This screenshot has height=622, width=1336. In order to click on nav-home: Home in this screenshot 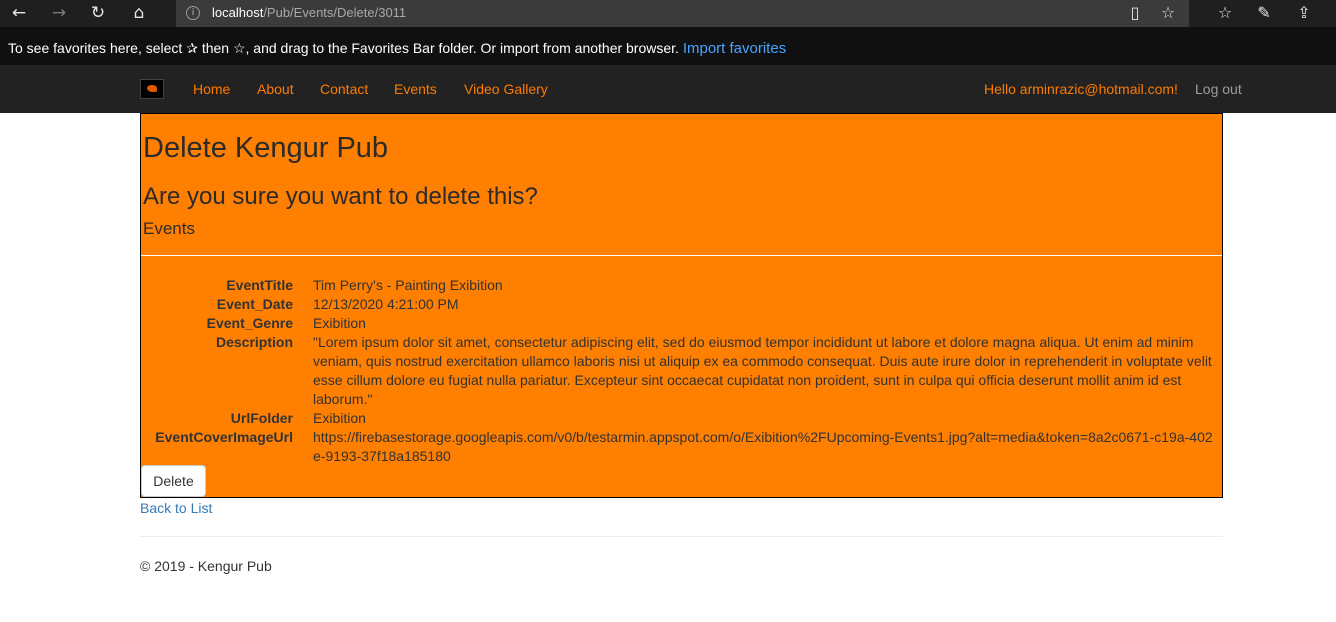, I will do `click(211, 89)`.